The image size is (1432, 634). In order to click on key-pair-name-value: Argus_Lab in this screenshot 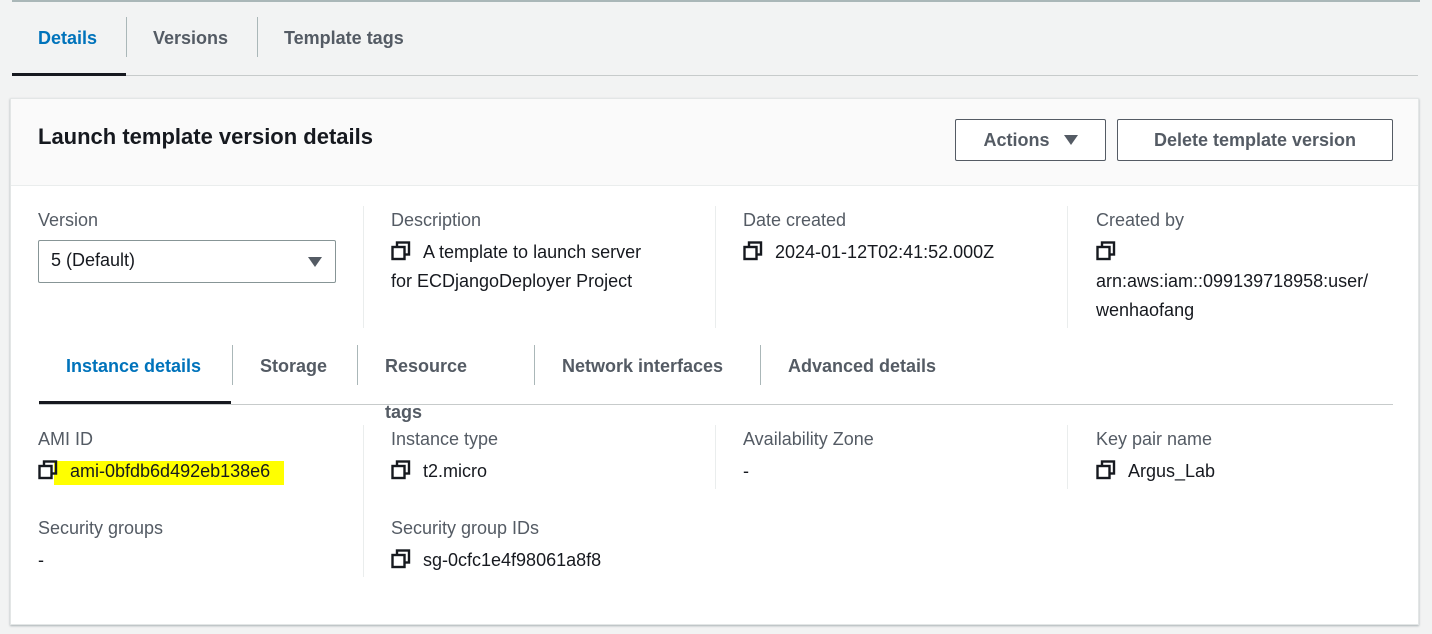, I will do `click(1251, 471)`.